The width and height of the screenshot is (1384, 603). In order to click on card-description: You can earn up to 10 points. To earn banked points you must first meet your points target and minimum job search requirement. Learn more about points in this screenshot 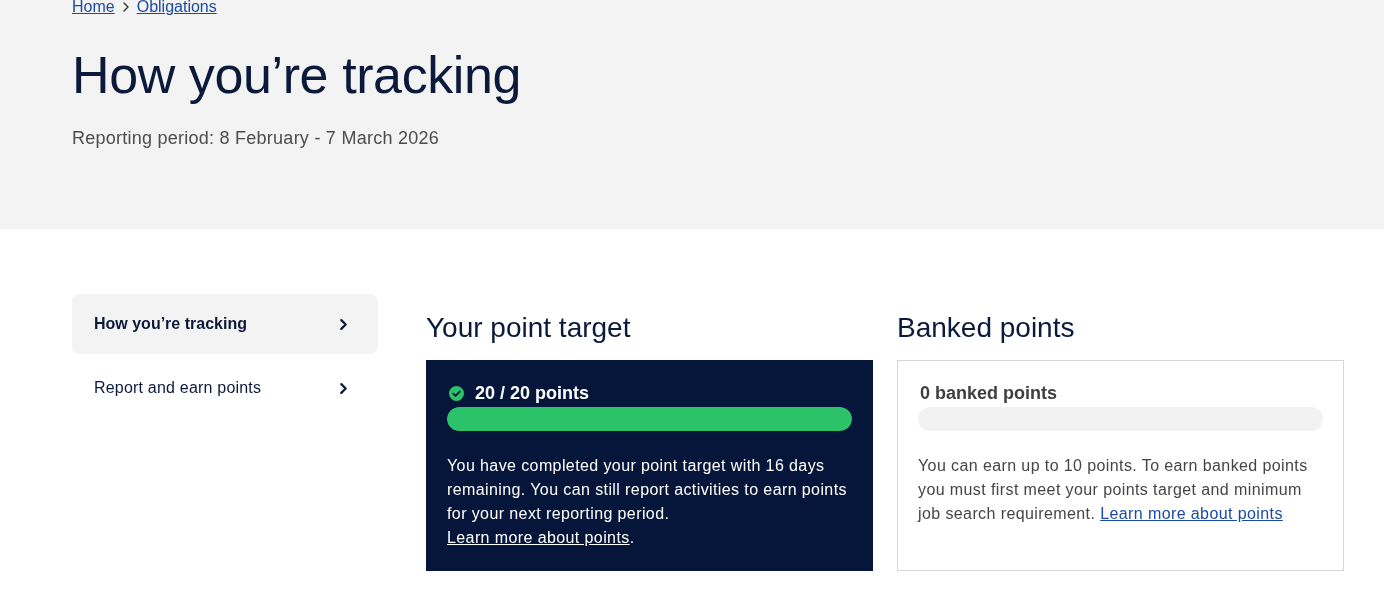, I will do `click(1113, 490)`.